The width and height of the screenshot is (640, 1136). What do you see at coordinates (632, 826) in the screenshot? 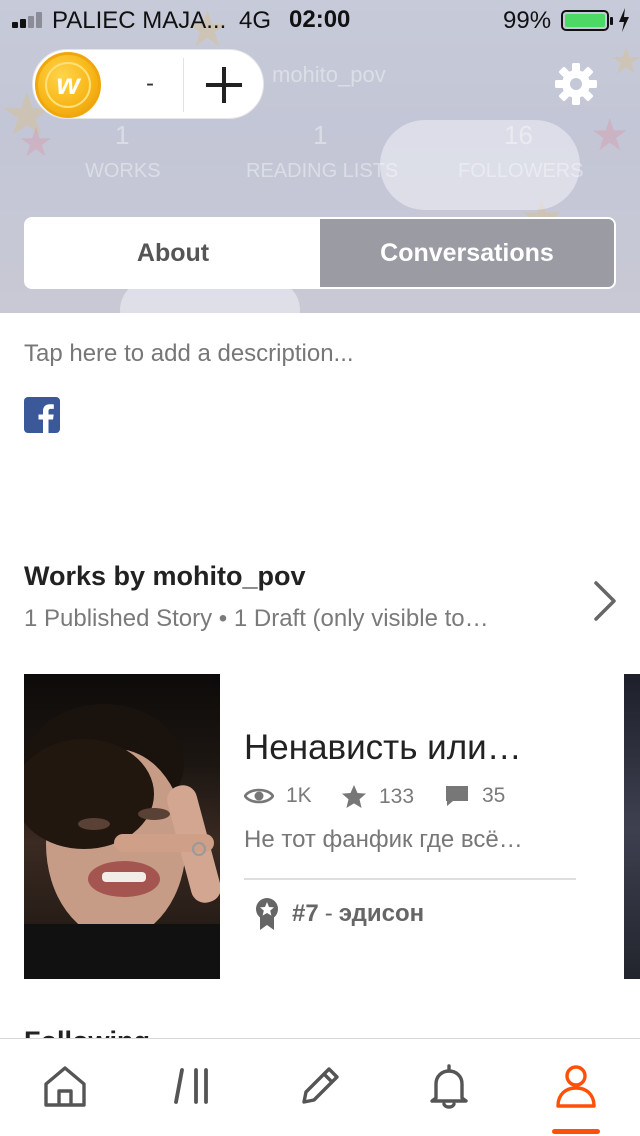
I see `next-story-cover-peek` at bounding box center [632, 826].